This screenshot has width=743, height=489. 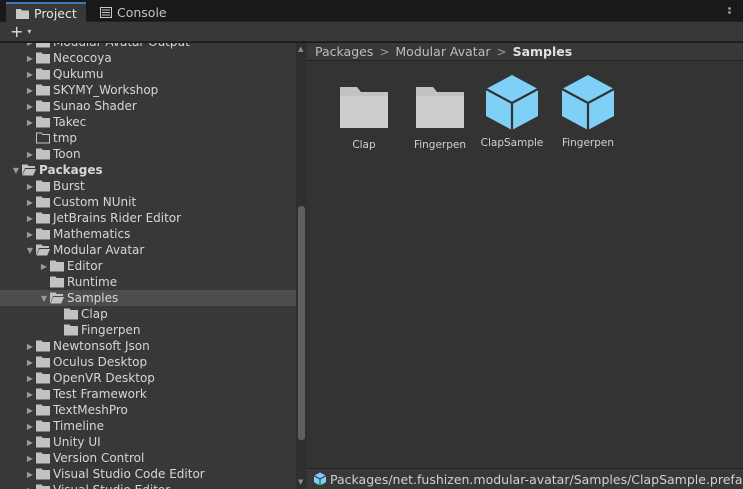 What do you see at coordinates (364, 145) in the screenshot?
I see `asset-name: Clap` at bounding box center [364, 145].